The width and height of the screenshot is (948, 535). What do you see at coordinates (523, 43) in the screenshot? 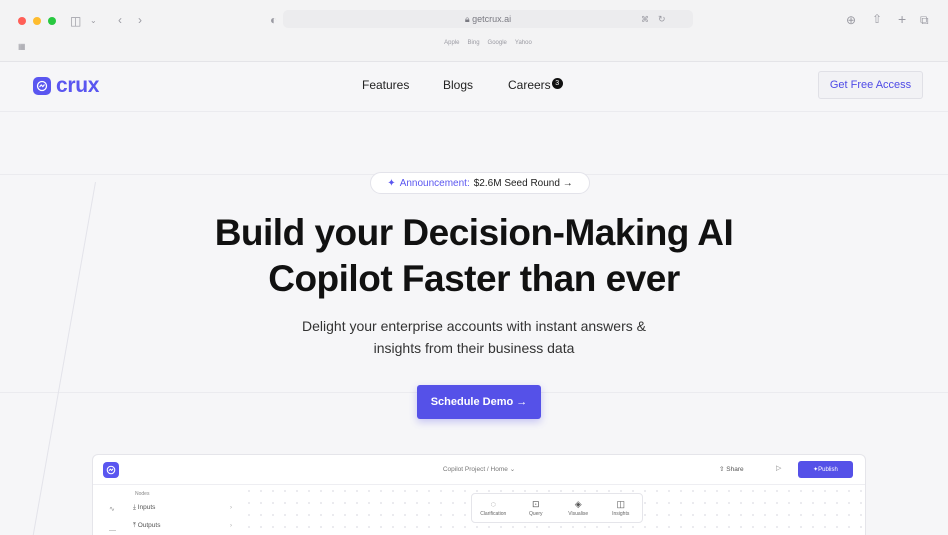
I see `favorite-yahoo: Yahoo` at bounding box center [523, 43].